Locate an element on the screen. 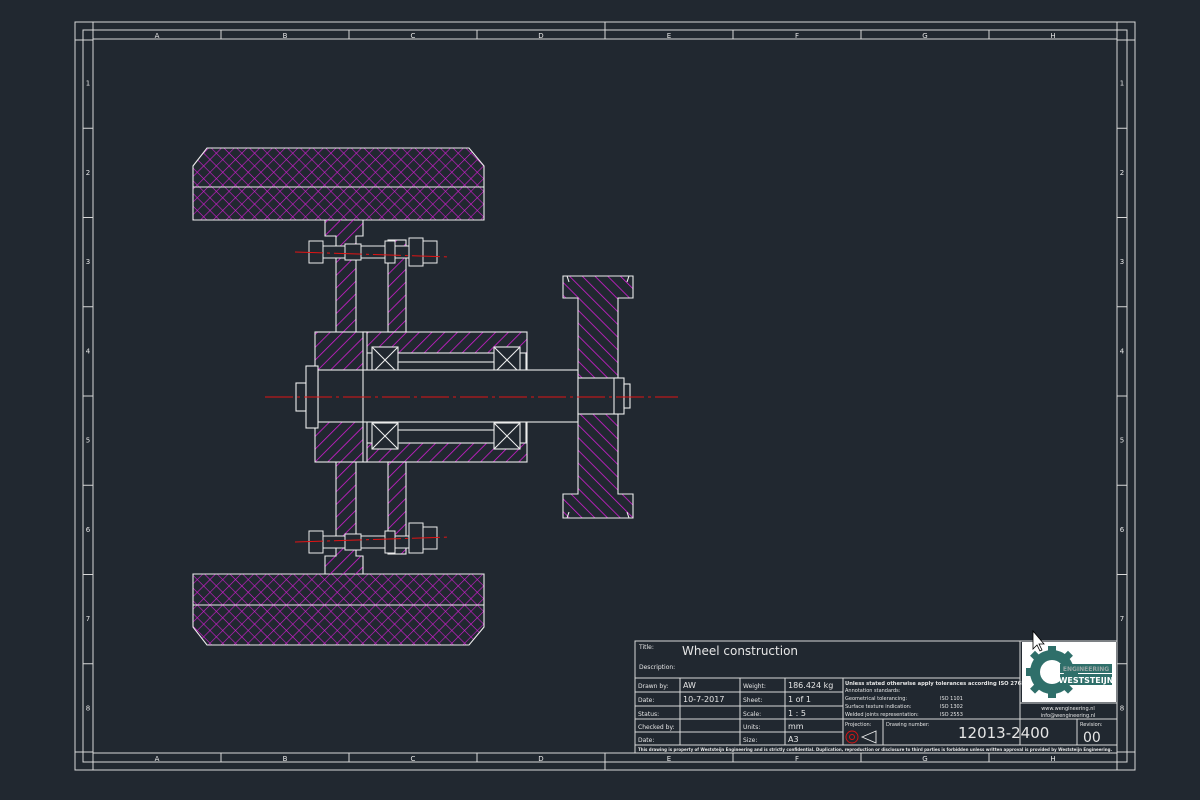 This screenshot has height=800, width=1200. units-label: Units: is located at coordinates (751, 727).